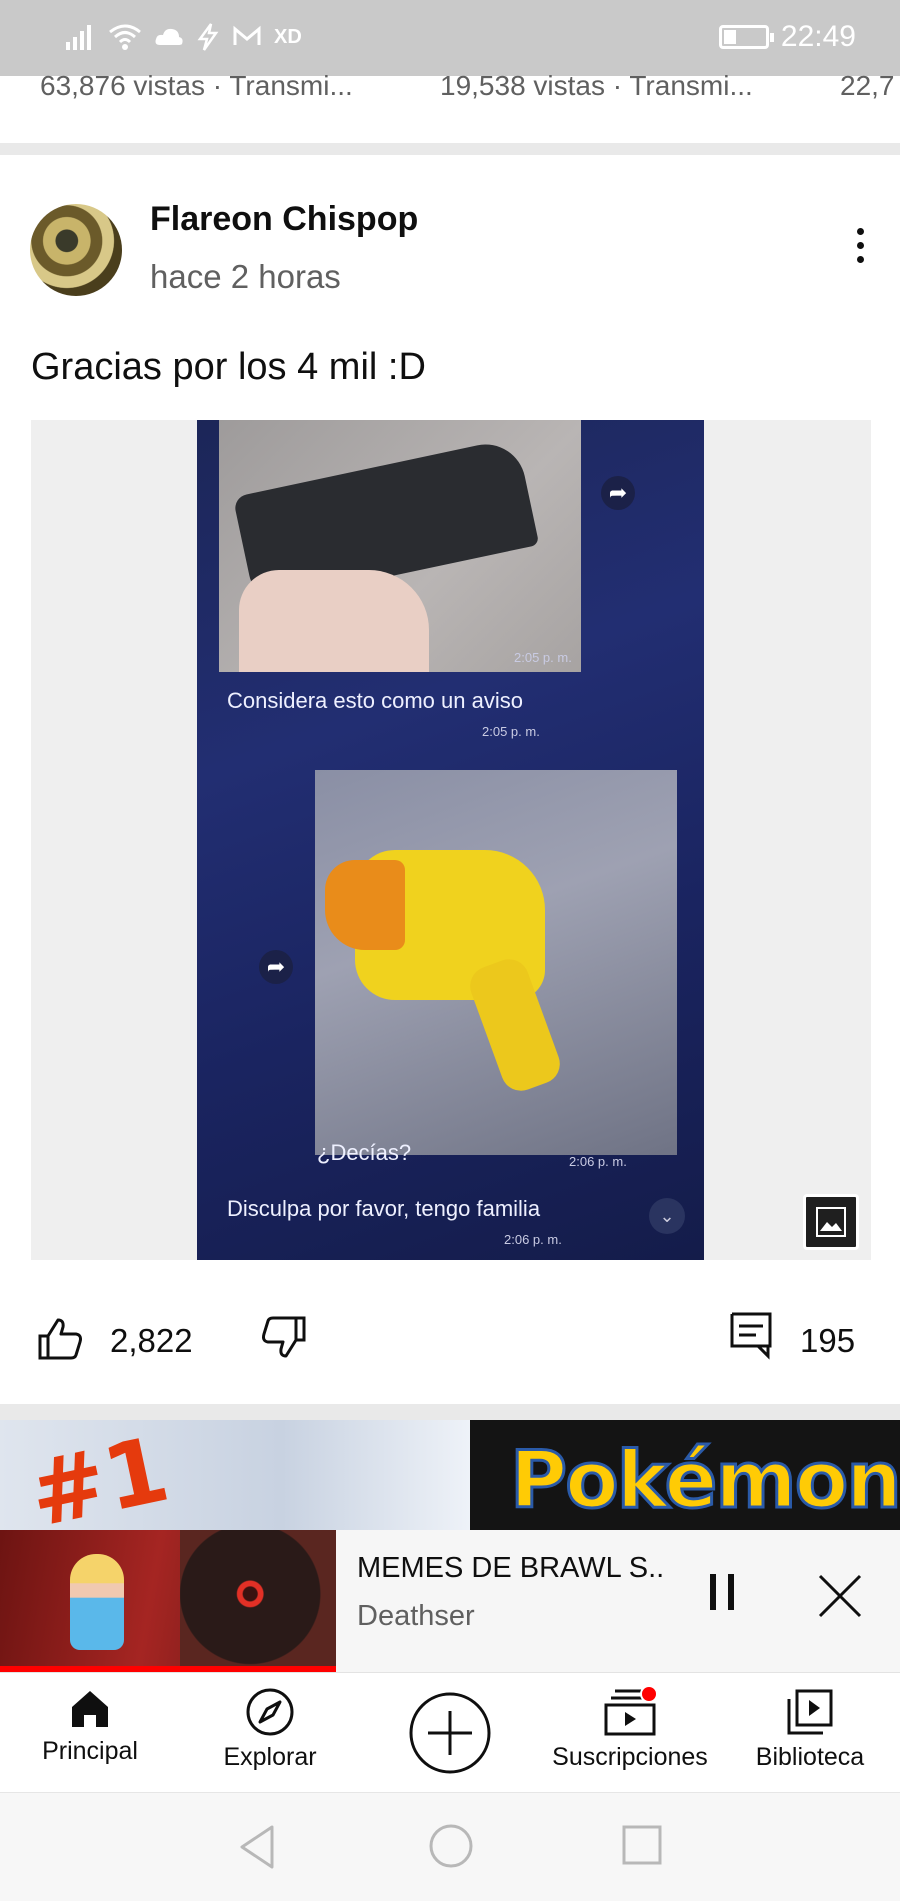 The image size is (900, 1901). I want to click on signal-icon, so click(78, 37).